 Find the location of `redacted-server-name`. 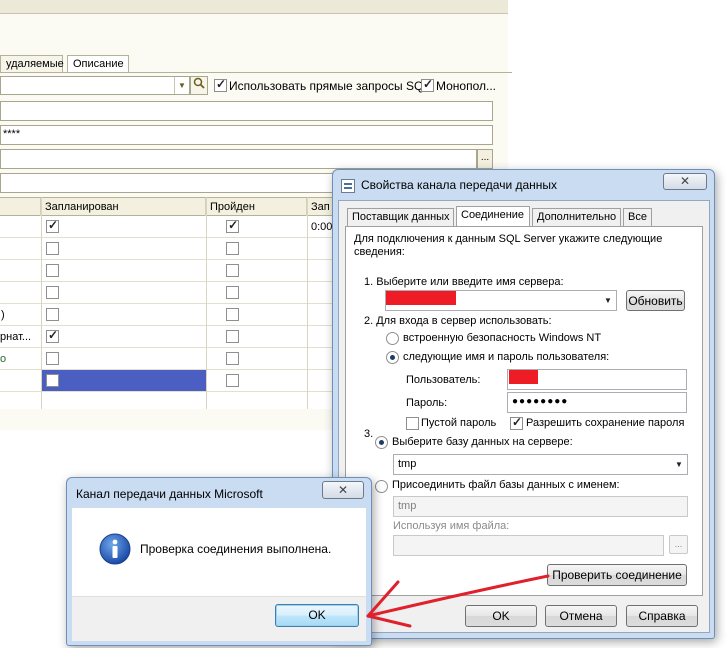

redacted-server-name is located at coordinates (421, 298).